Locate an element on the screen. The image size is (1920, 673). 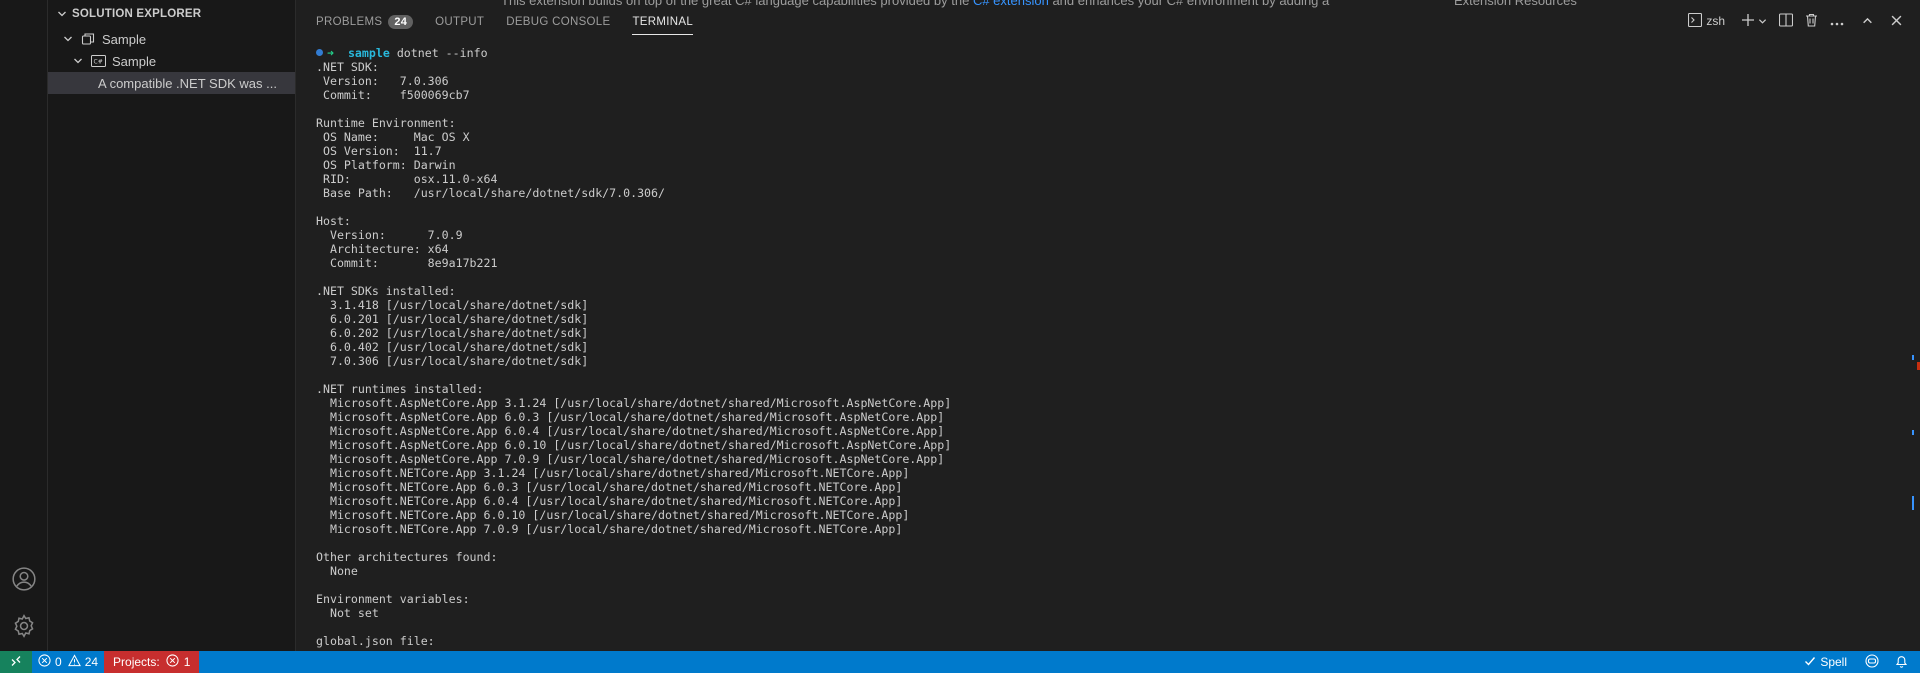
status-bar-right: Spell is located at coordinates (1859, 662).